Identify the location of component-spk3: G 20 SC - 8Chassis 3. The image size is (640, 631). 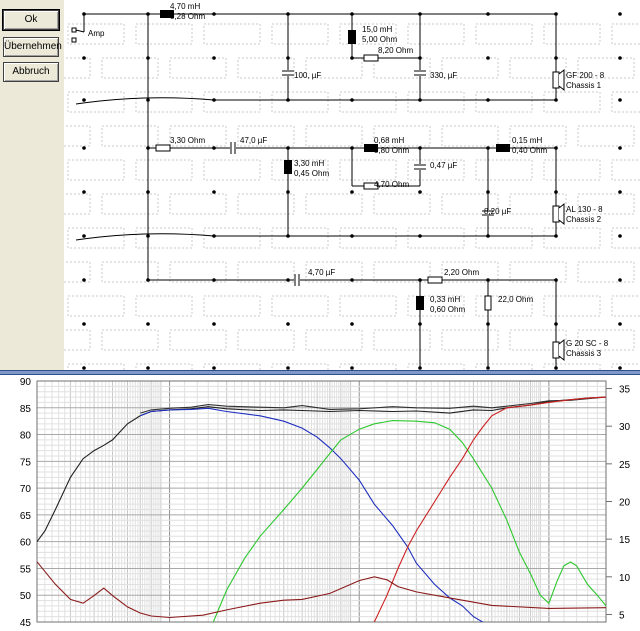
(580, 350).